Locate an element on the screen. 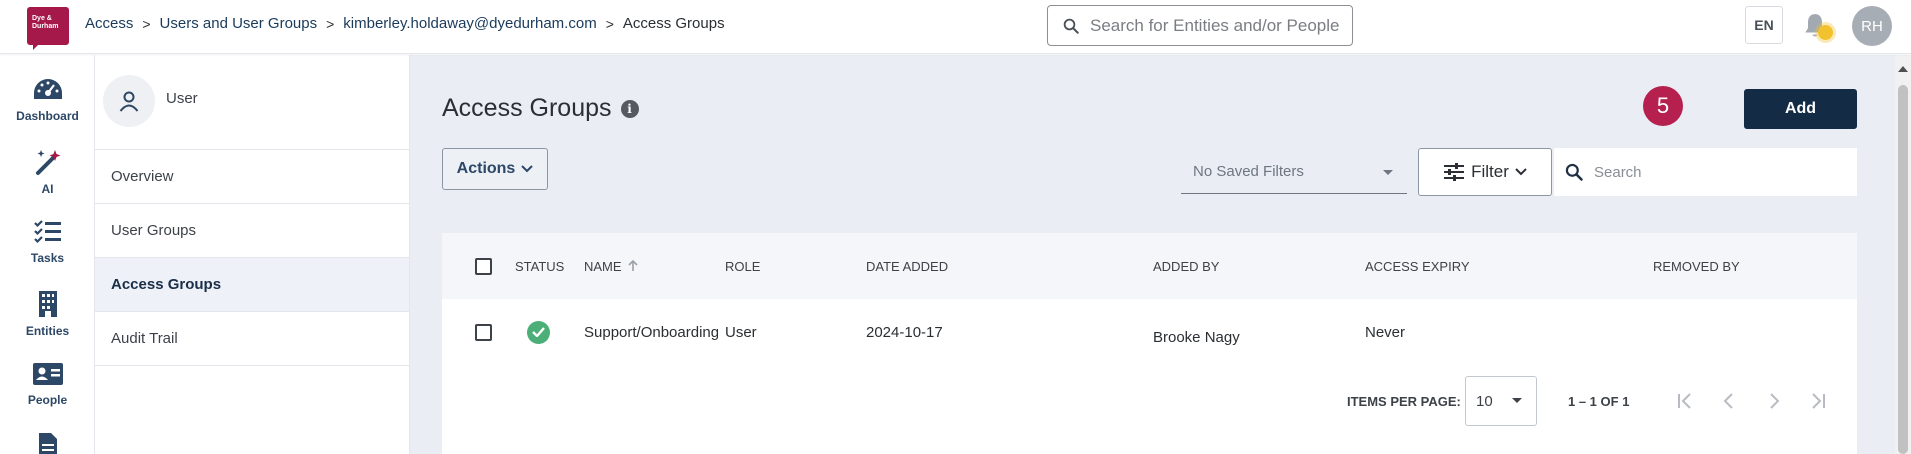  check-icon is located at coordinates (538, 332).